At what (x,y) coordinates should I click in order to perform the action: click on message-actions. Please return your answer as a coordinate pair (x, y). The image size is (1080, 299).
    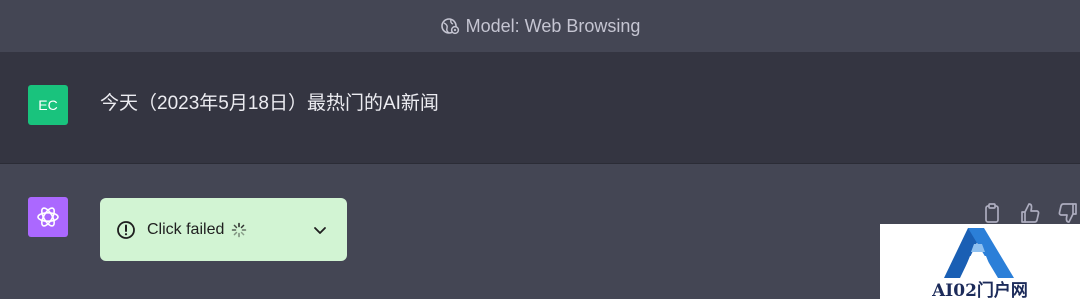
    Looking at the image, I should click on (1030, 213).